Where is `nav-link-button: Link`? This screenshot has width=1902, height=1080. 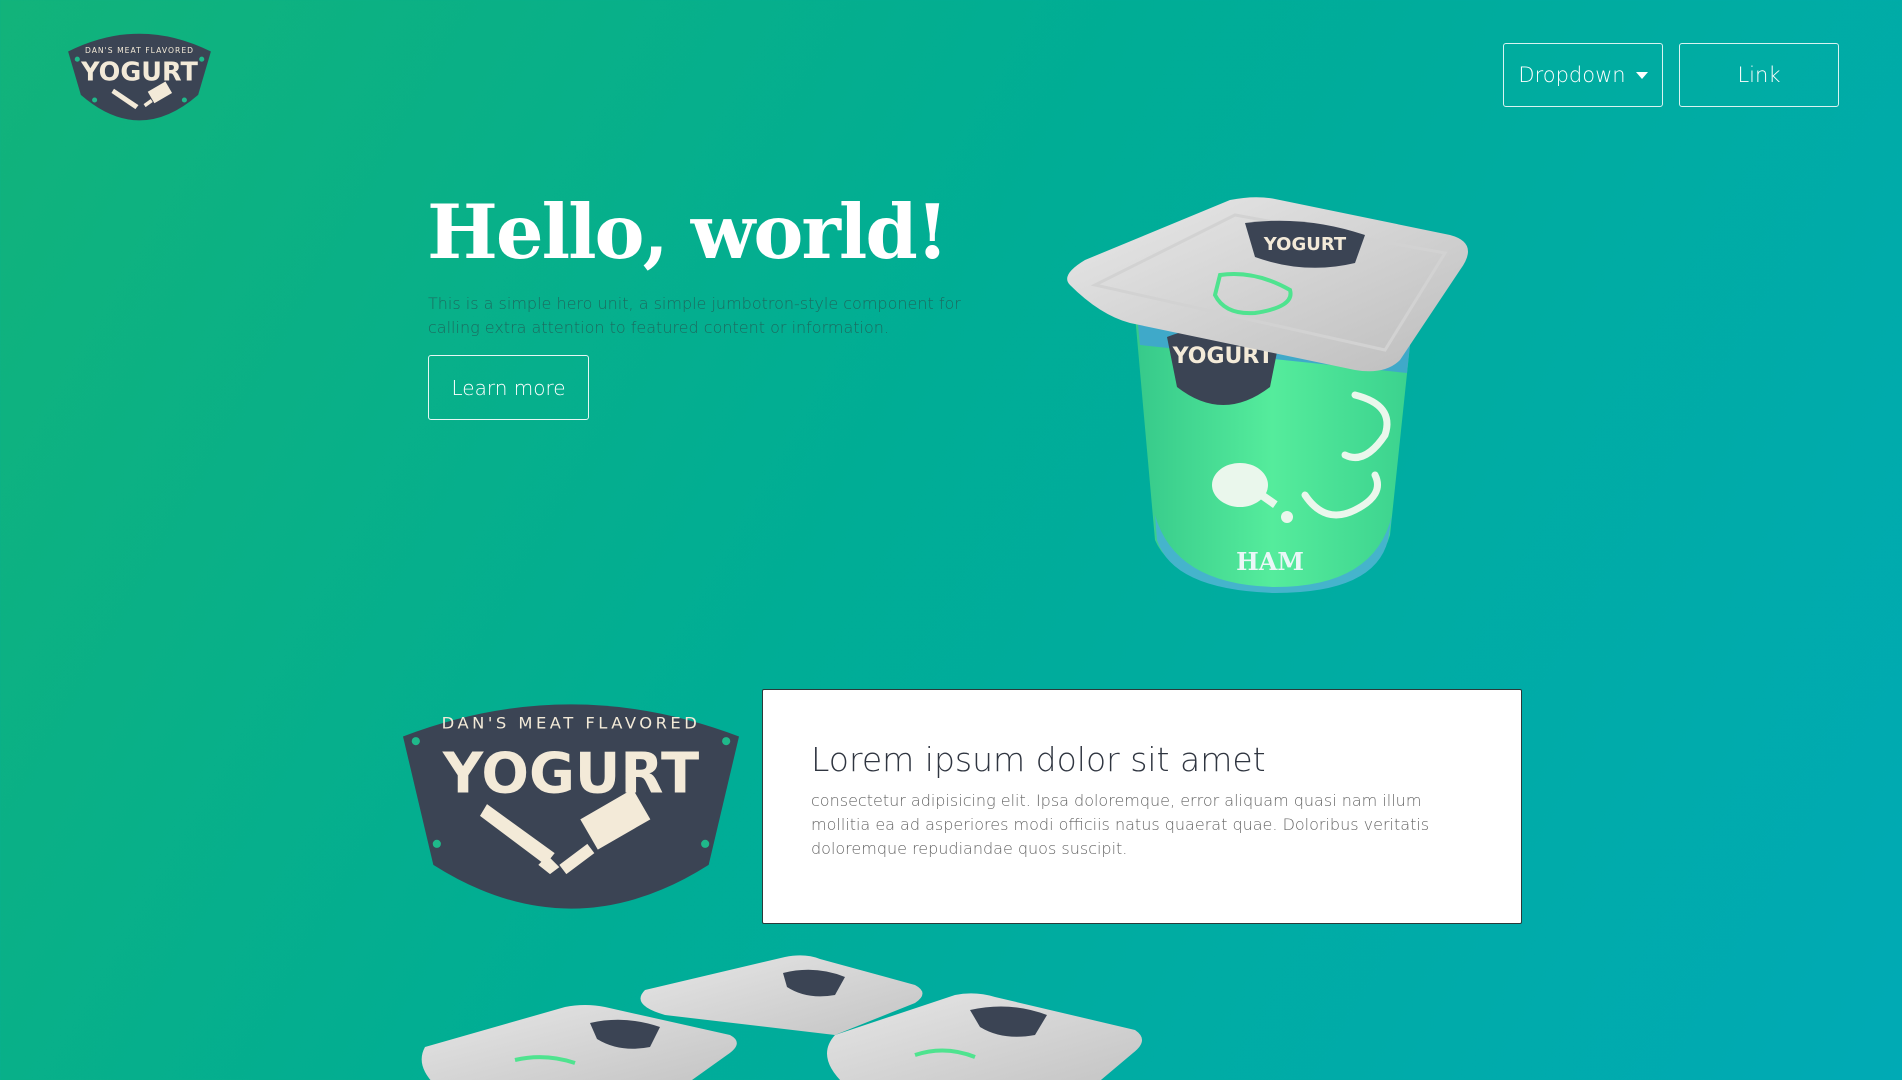
nav-link-button: Link is located at coordinates (1759, 75).